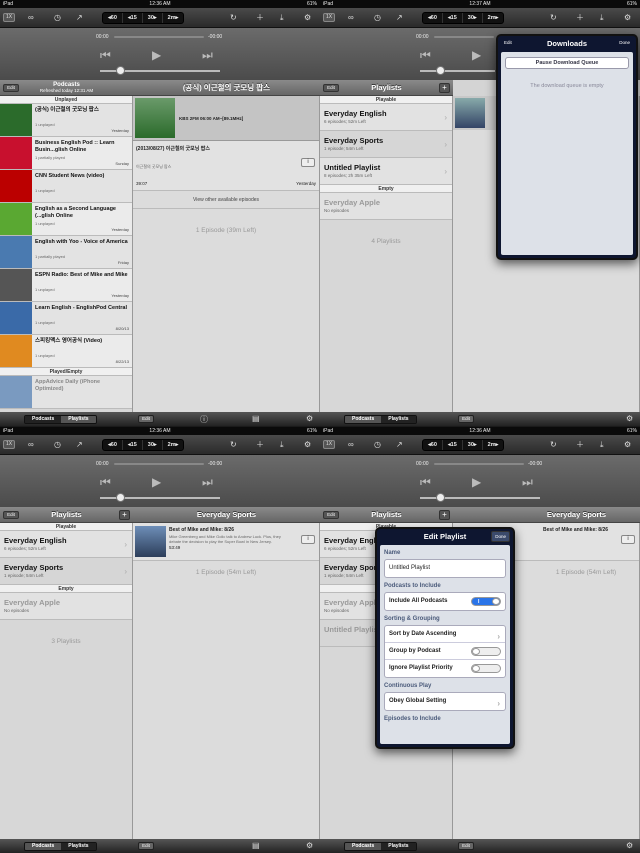 The image size is (640, 853). What do you see at coordinates (486, 651) in the screenshot?
I see `group-toggle` at bounding box center [486, 651].